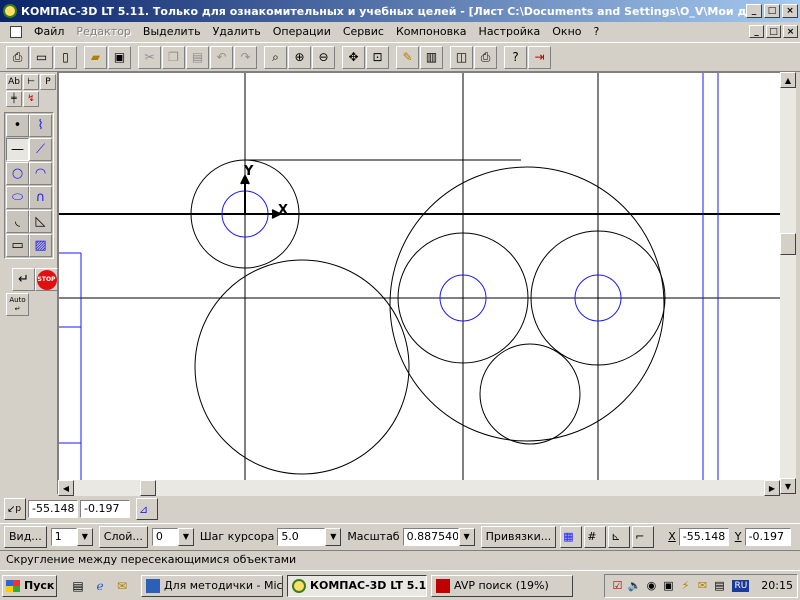 The height and width of the screenshot is (600, 800). What do you see at coordinates (754, 11) in the screenshot?
I see `minimize-button: _` at bounding box center [754, 11].